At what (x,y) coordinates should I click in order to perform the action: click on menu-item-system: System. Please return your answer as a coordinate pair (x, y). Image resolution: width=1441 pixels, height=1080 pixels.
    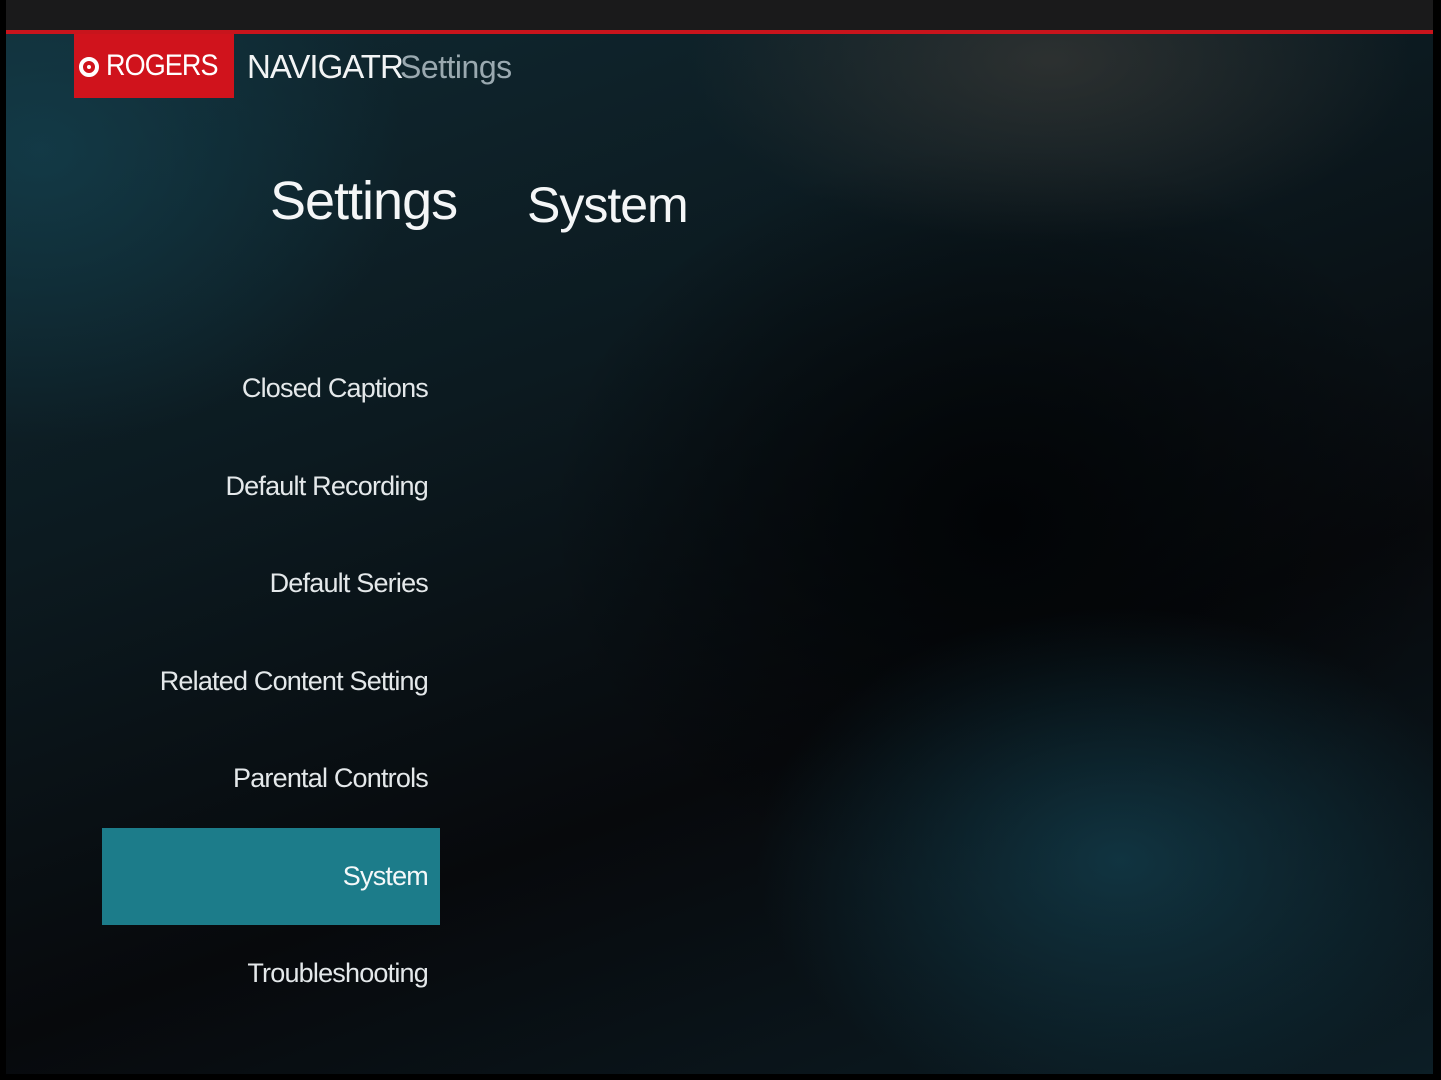
    Looking at the image, I should click on (271, 876).